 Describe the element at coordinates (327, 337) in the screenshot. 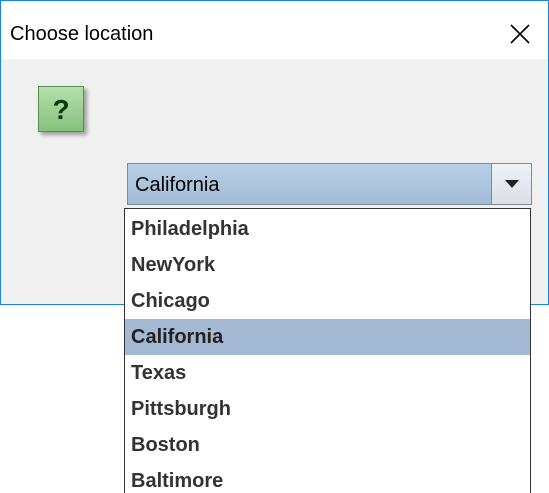

I see `list-item-california: California` at that location.